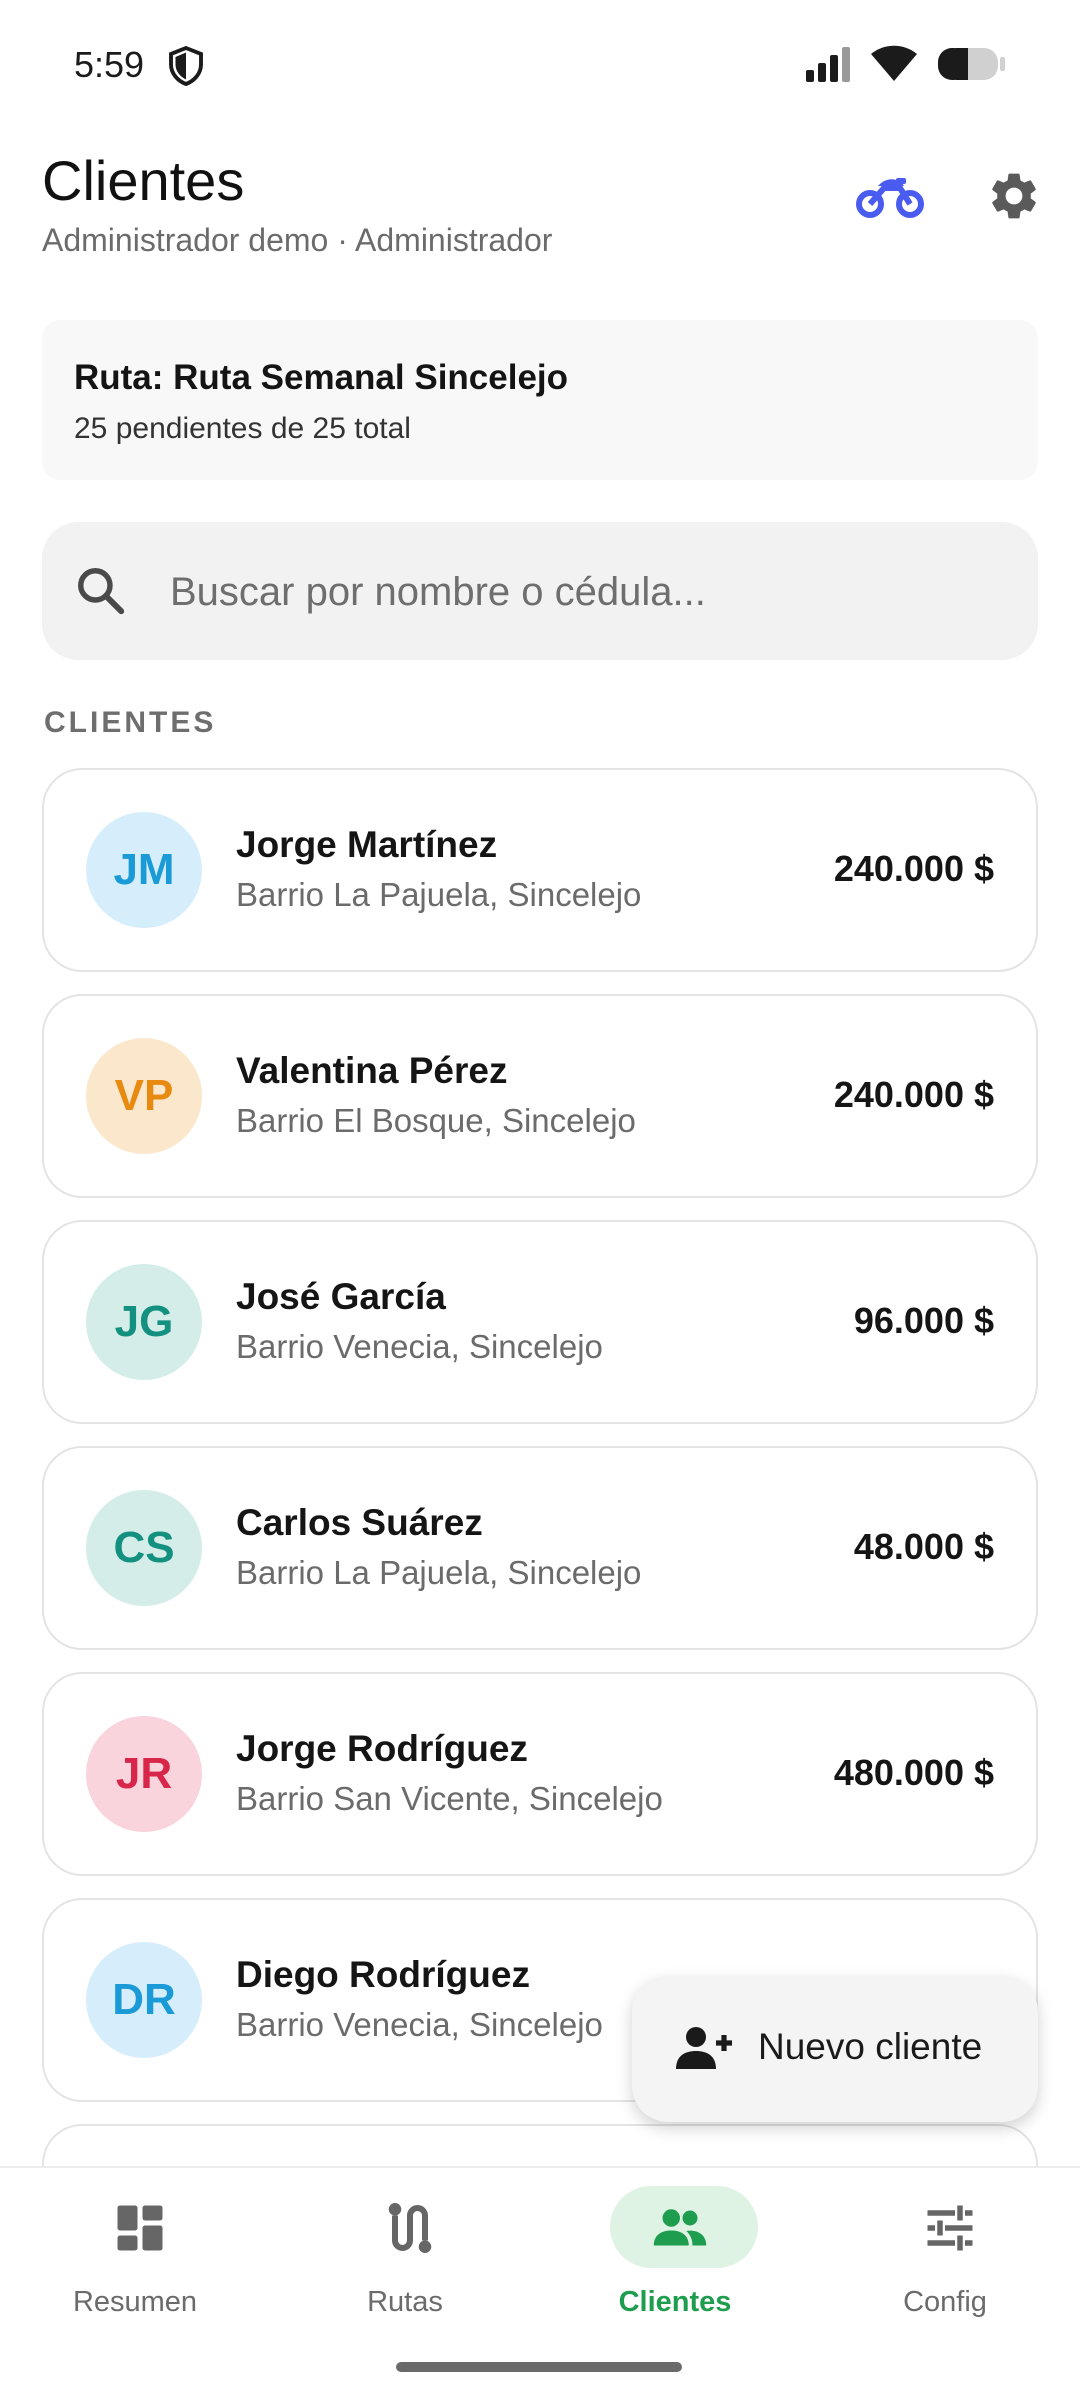  Describe the element at coordinates (913, 1772) in the screenshot. I see `client-amount: 480.000 $` at that location.